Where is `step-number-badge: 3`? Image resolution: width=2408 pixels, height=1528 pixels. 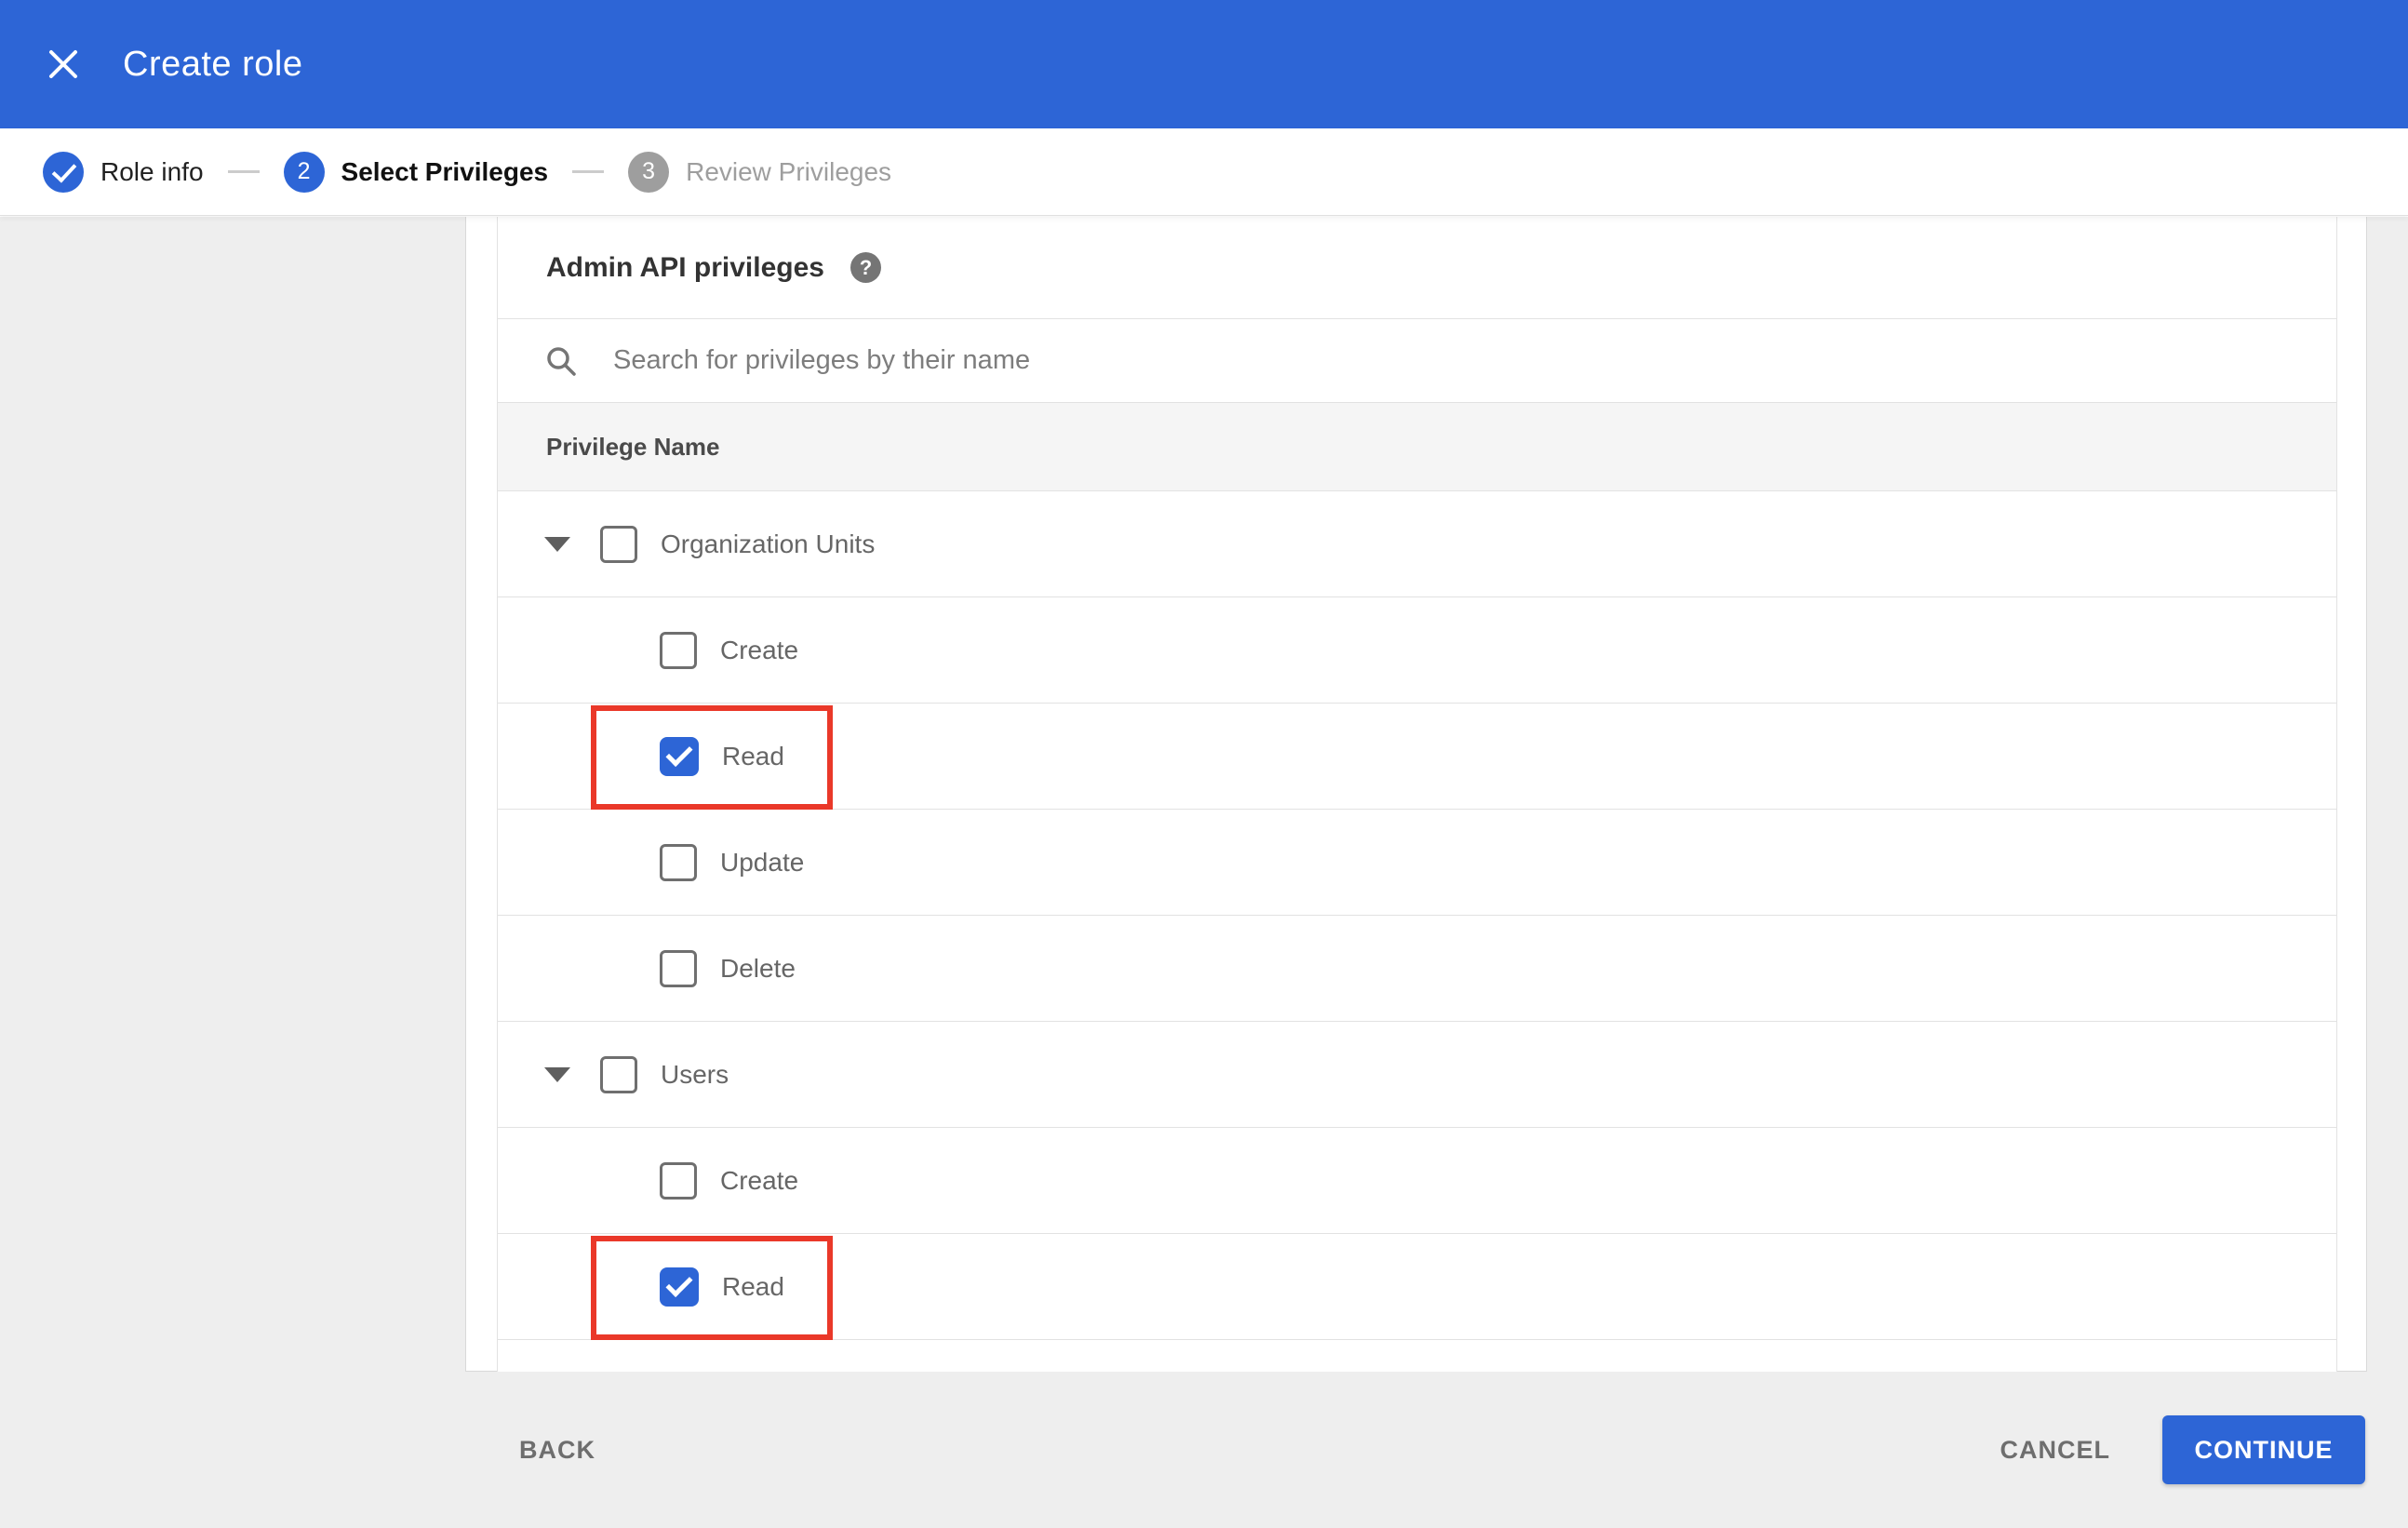 step-number-badge: 3 is located at coordinates (649, 172).